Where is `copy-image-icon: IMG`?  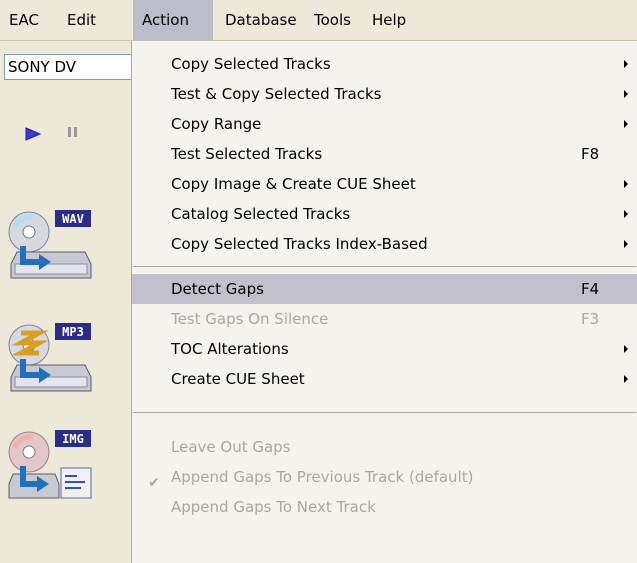
copy-image-icon: IMG is located at coordinates (50, 464).